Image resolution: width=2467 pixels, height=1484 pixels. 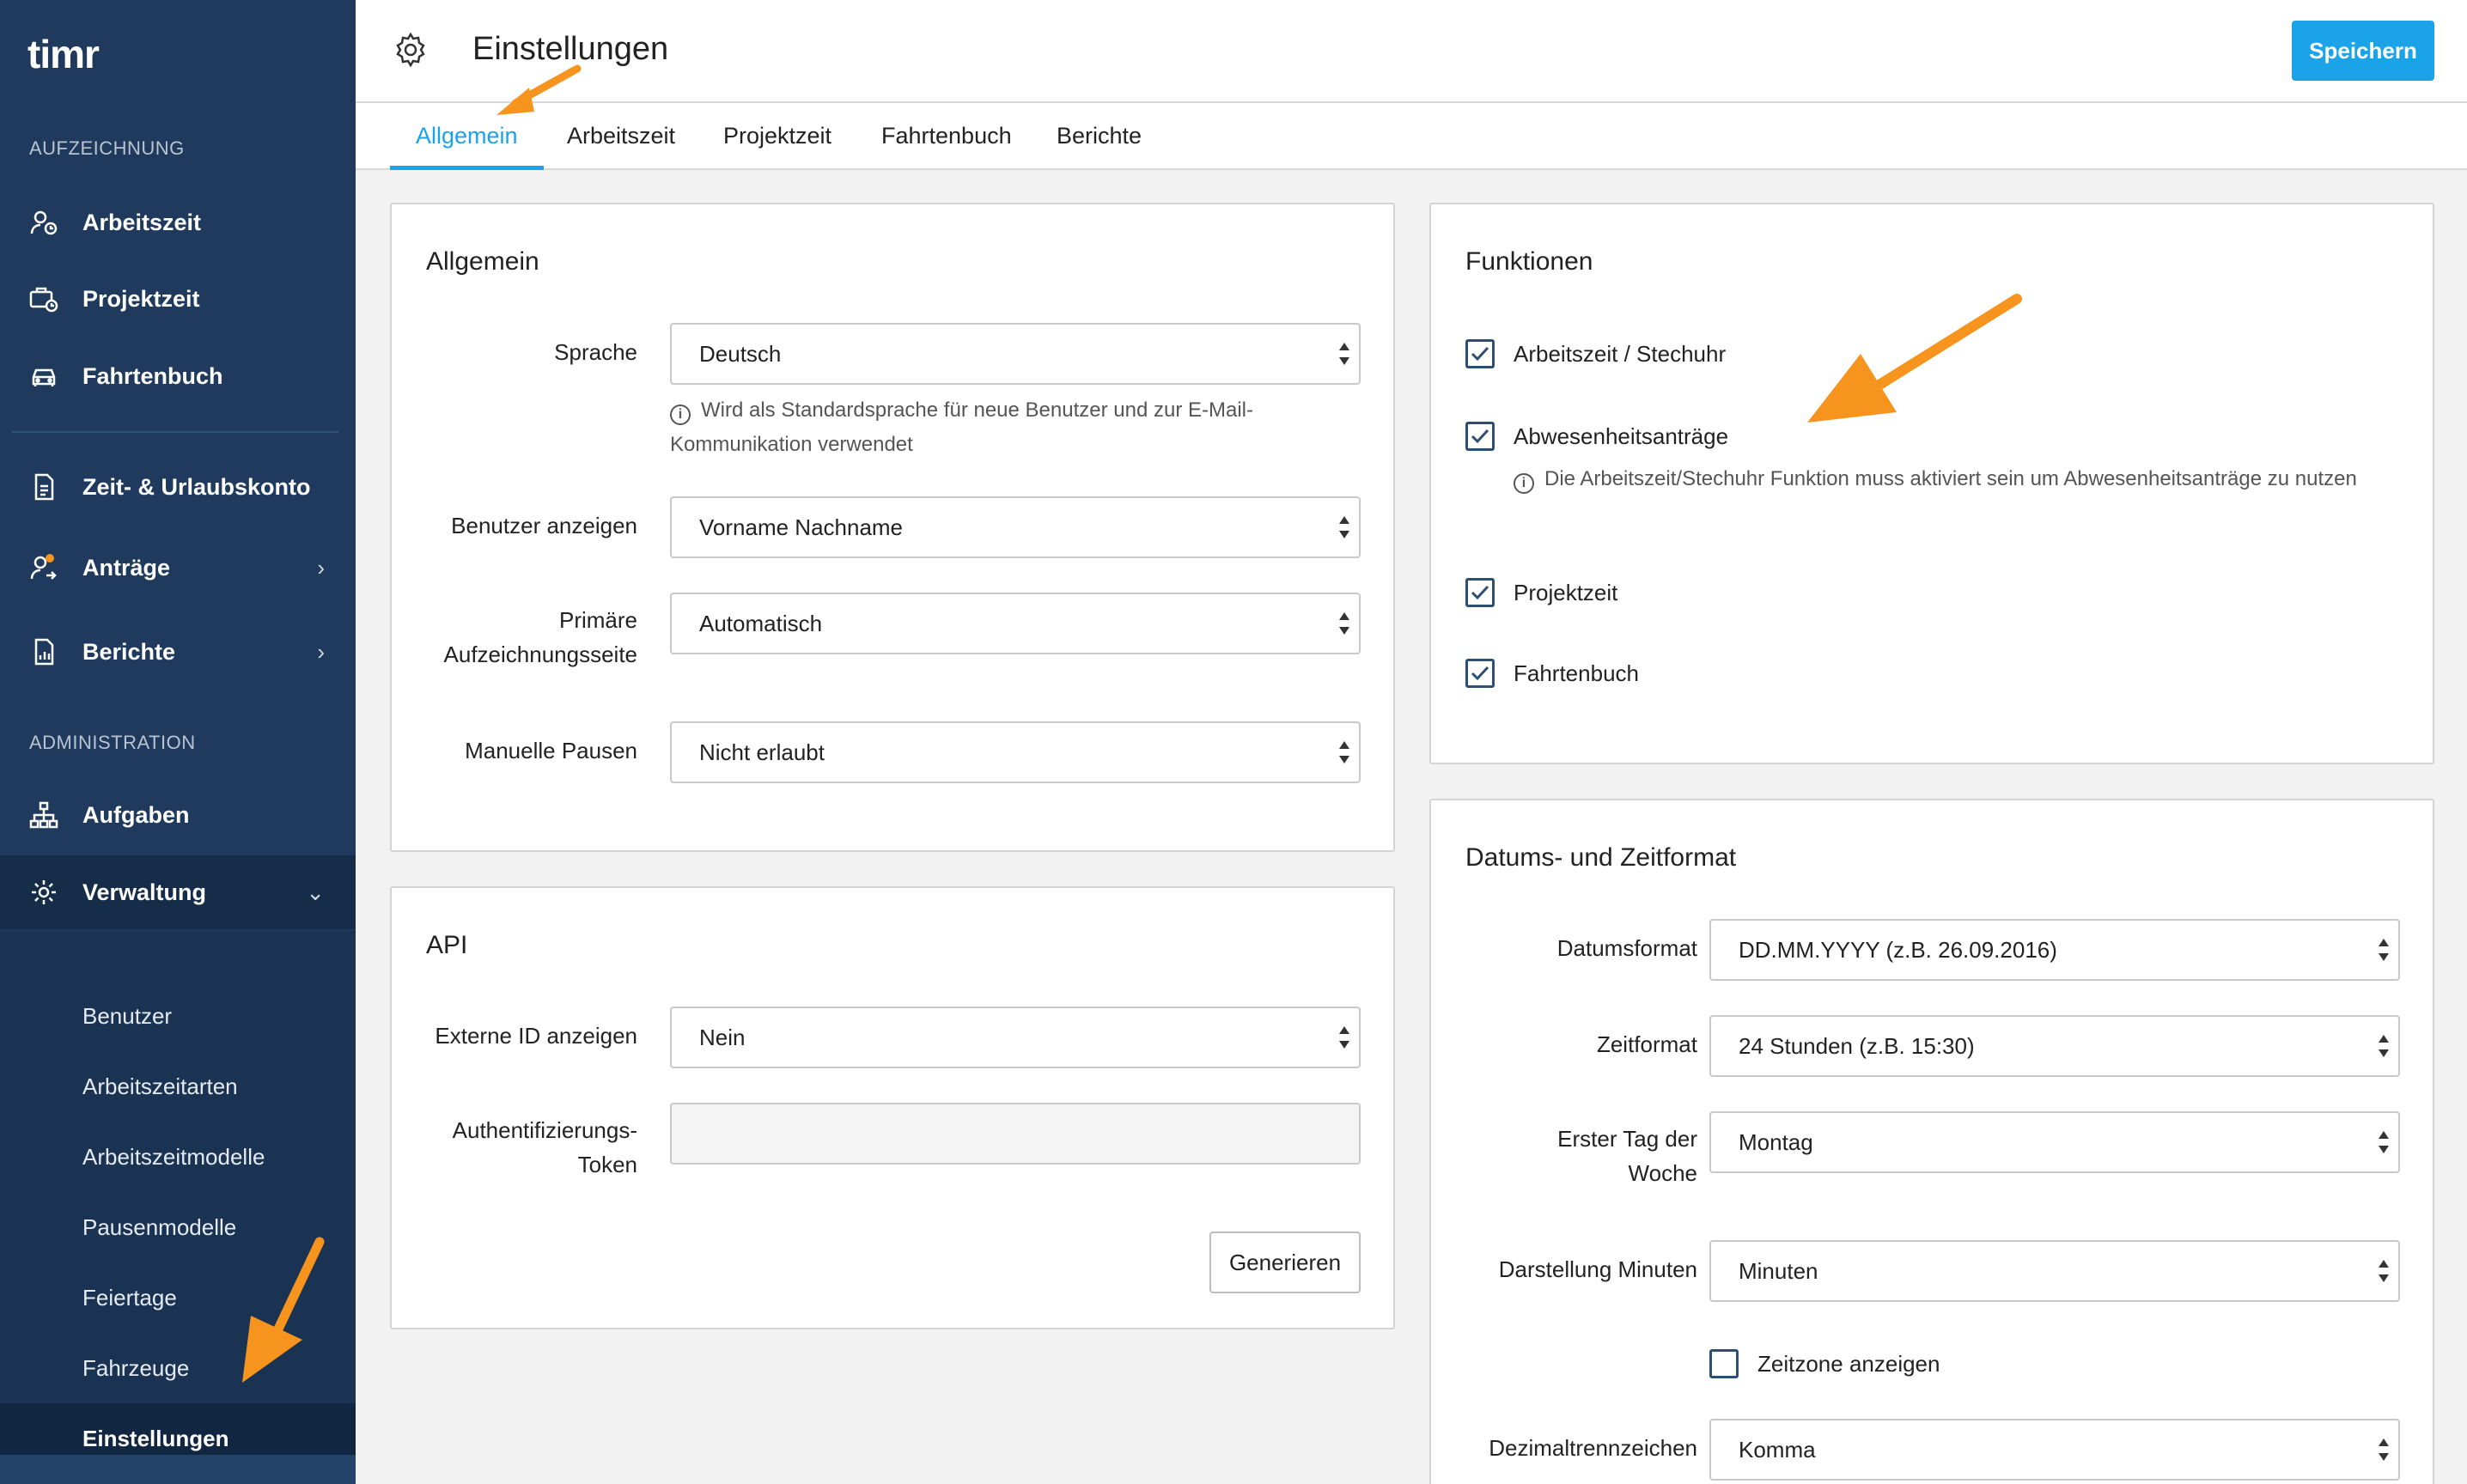 What do you see at coordinates (761, 623) in the screenshot?
I see `select-value: Automatisch` at bounding box center [761, 623].